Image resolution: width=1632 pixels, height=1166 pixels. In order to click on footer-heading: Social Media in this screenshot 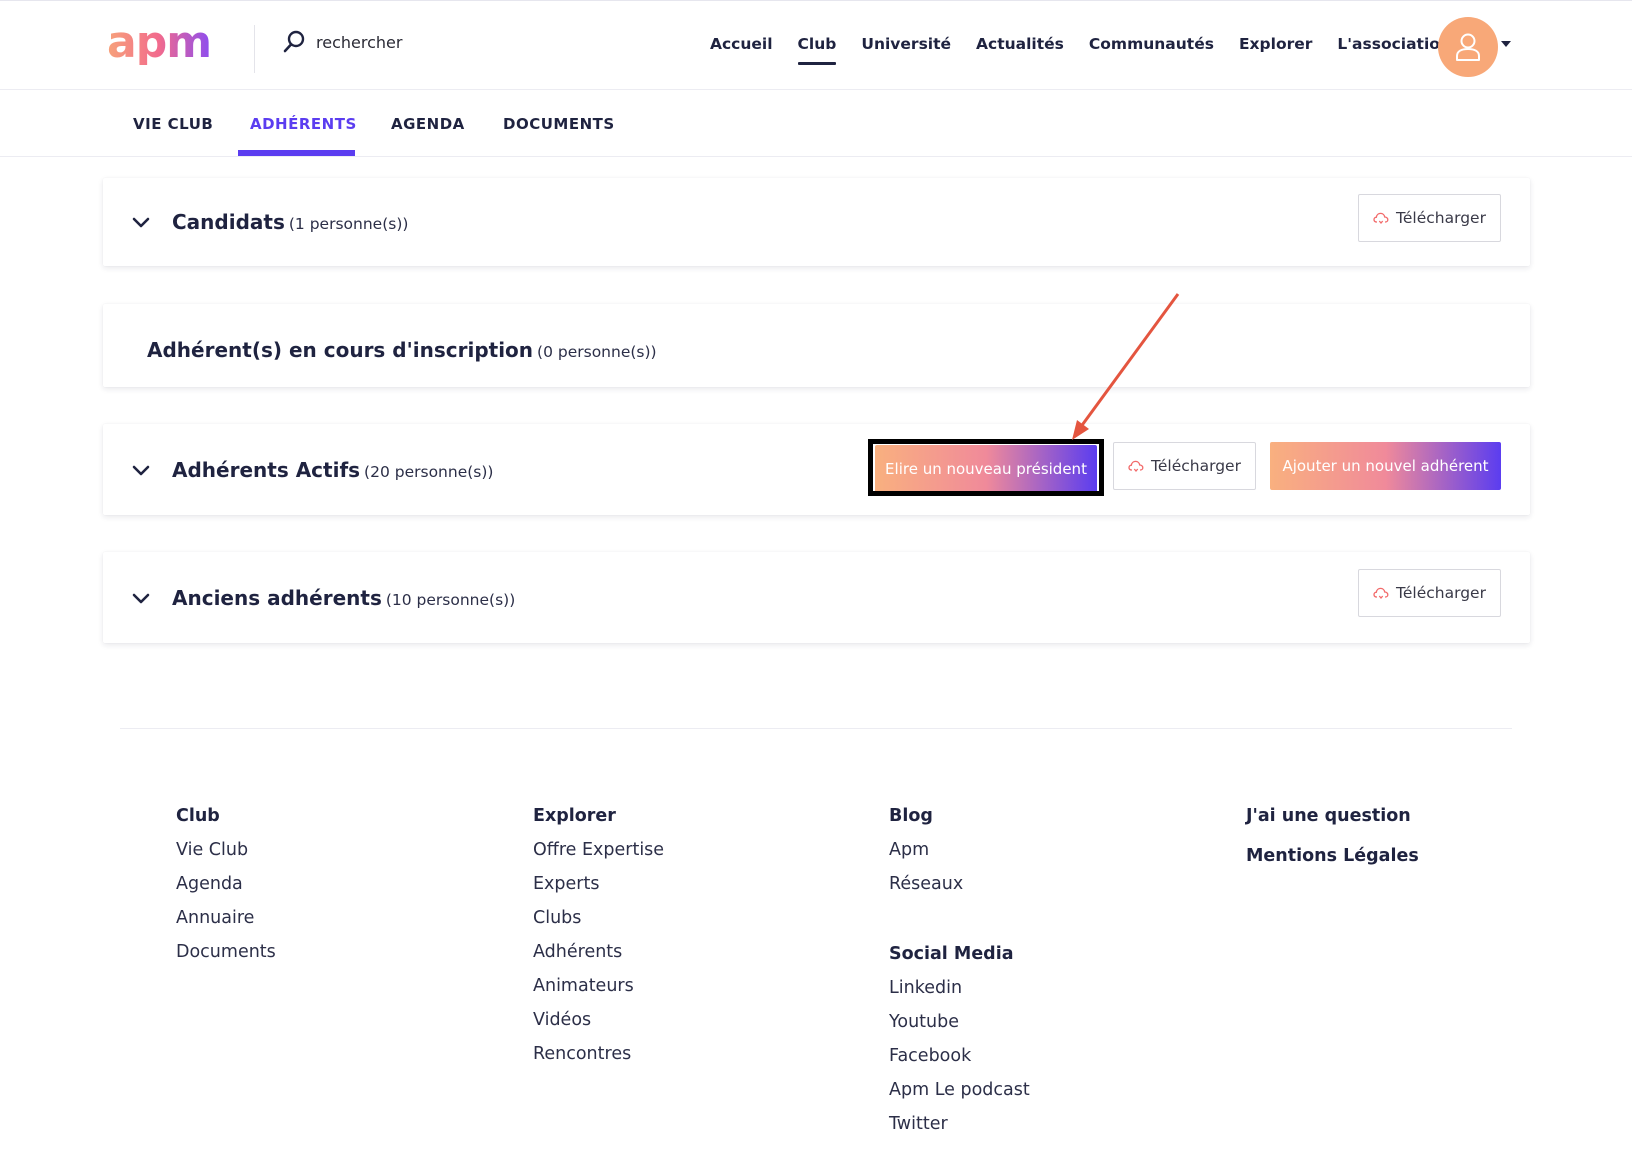, I will do `click(951, 954)`.